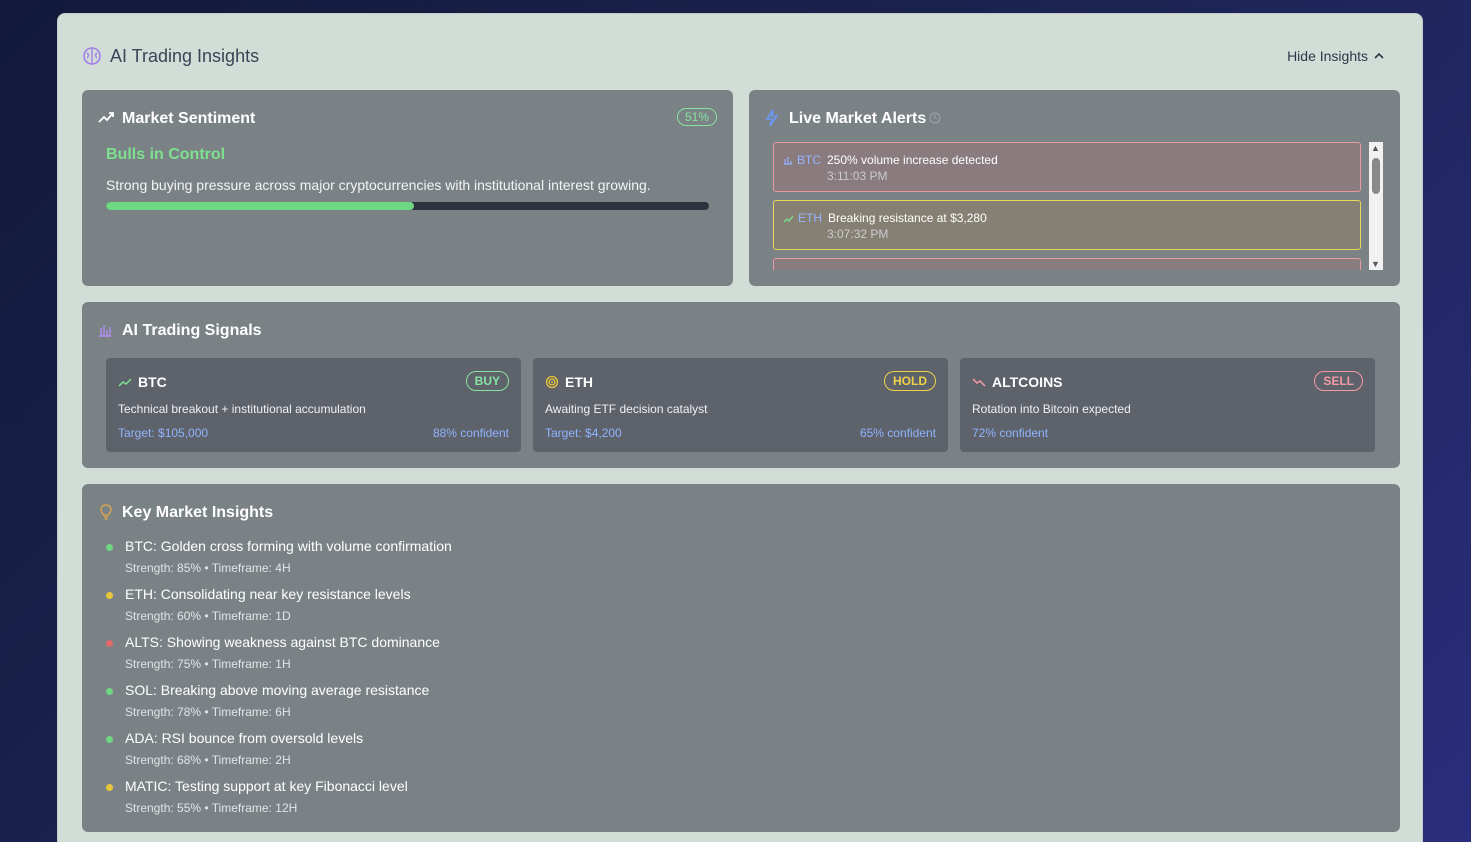 The width and height of the screenshot is (1471, 842). What do you see at coordinates (244, 738) in the screenshot?
I see `insight-title: ADA: RSI bounce from oversold levels` at bounding box center [244, 738].